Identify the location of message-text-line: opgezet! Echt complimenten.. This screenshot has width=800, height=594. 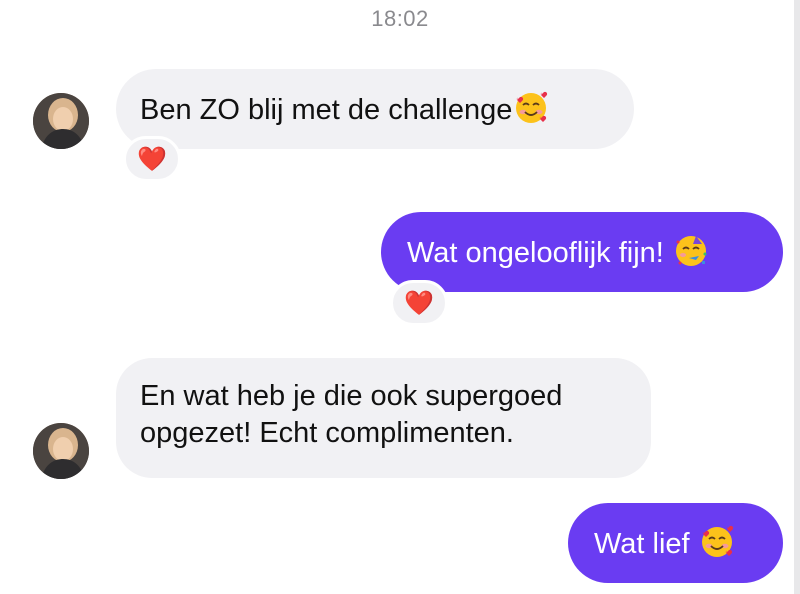
(327, 433).